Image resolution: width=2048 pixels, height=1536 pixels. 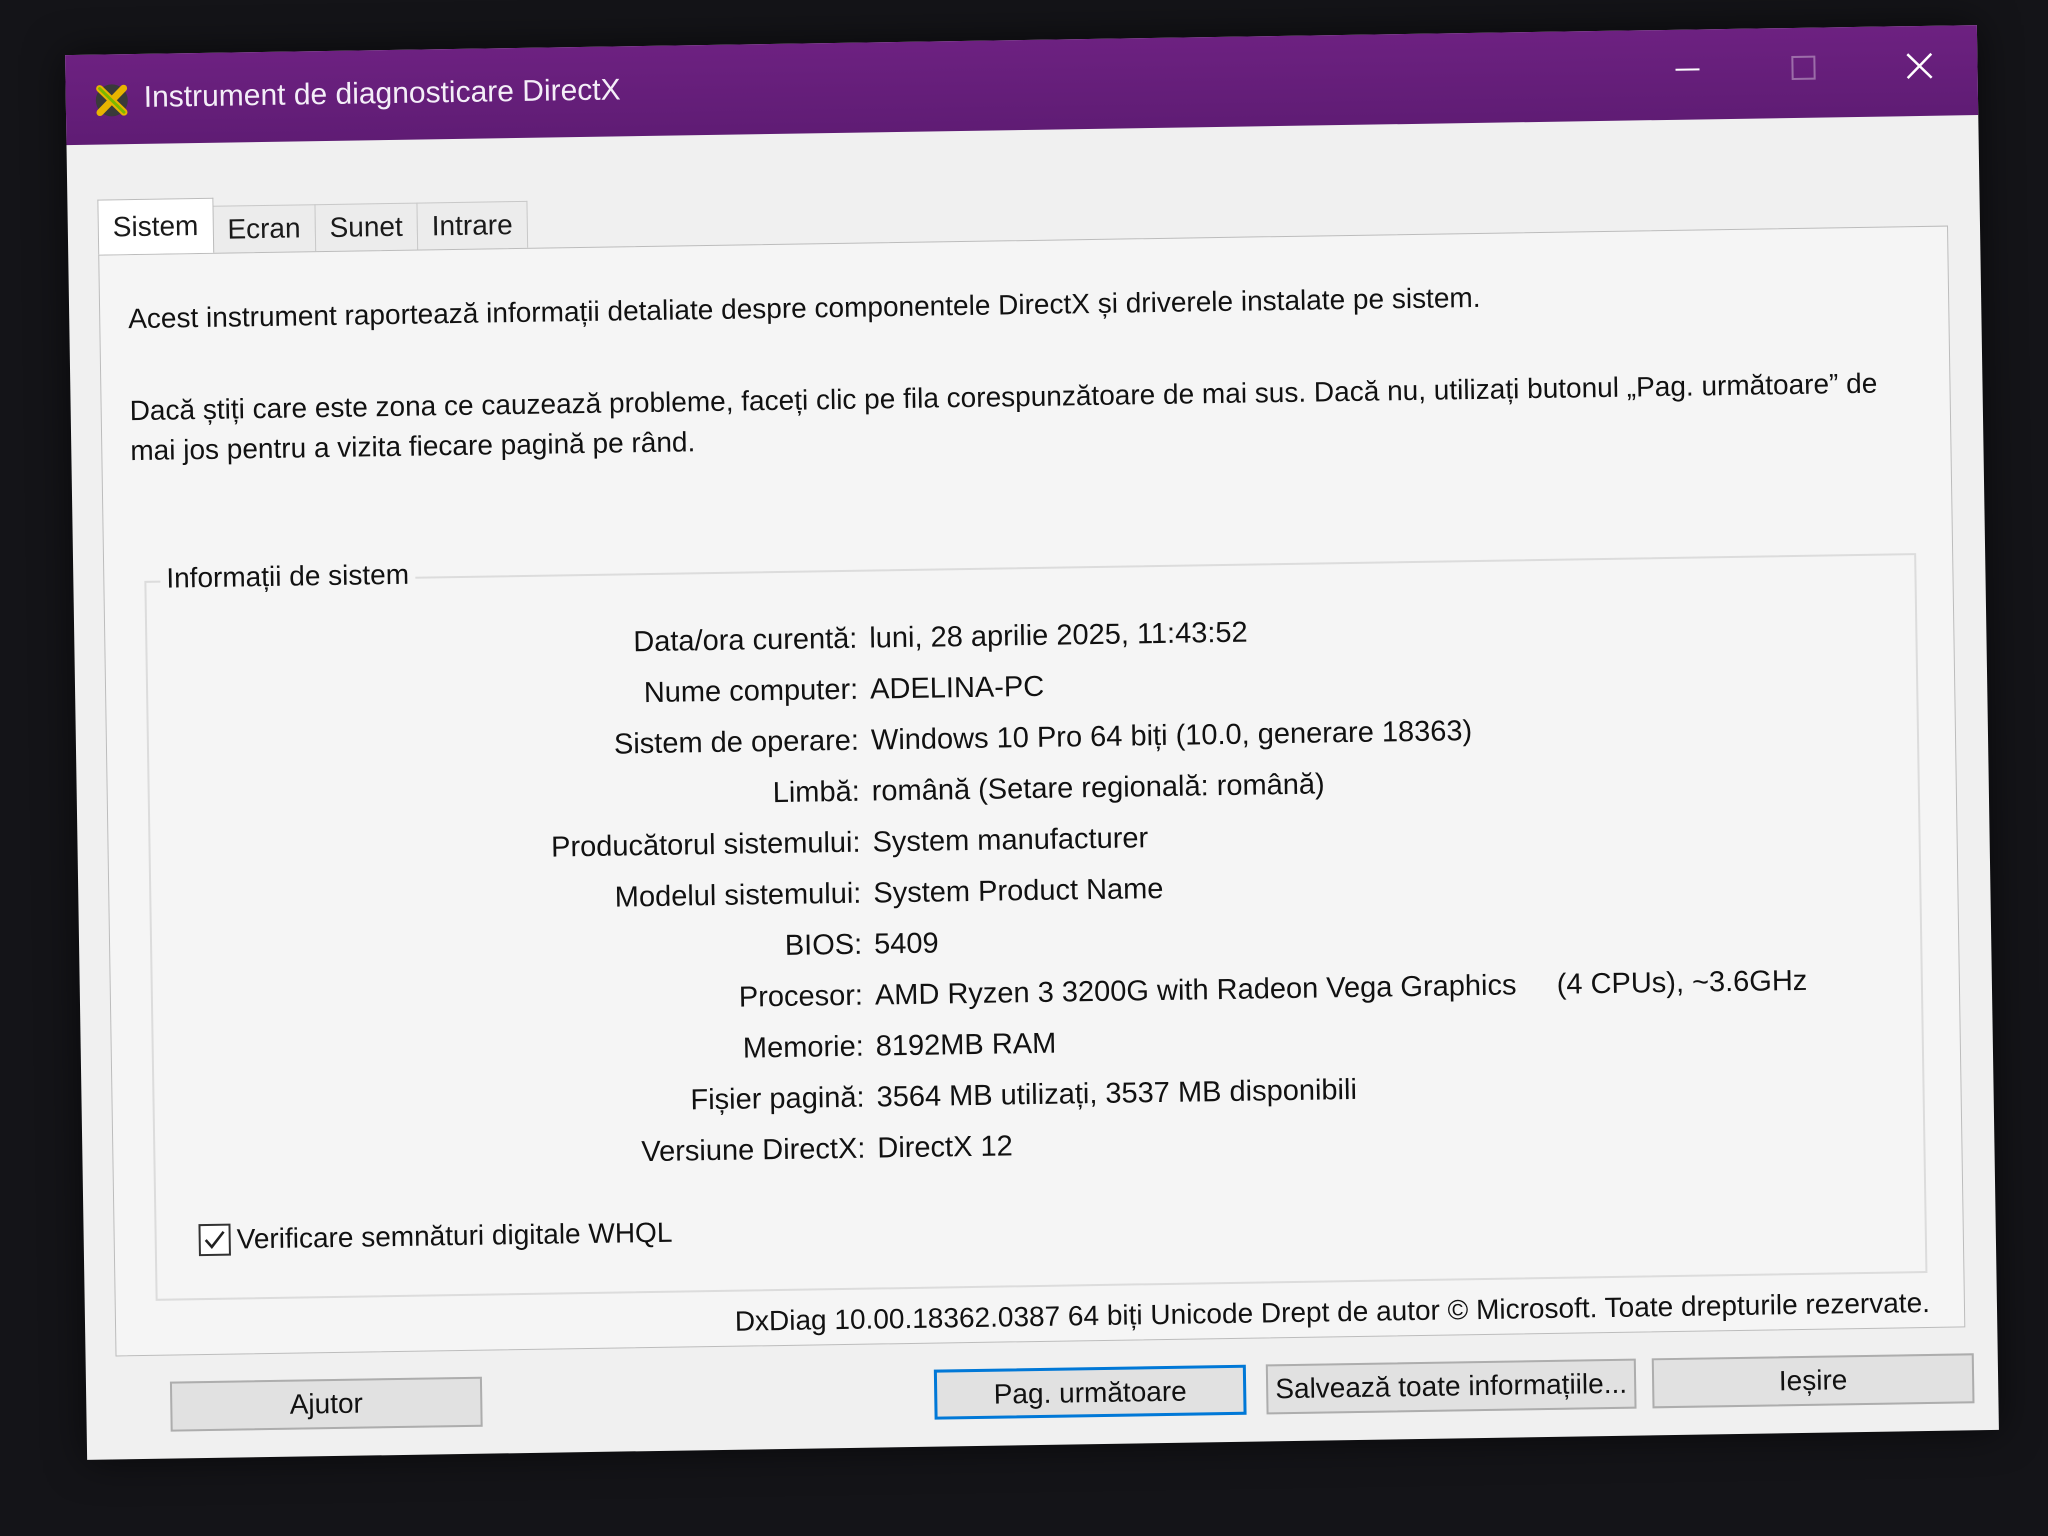 I want to click on window-title: Instrument de diagnosticare DirectX, so click(x=382, y=93).